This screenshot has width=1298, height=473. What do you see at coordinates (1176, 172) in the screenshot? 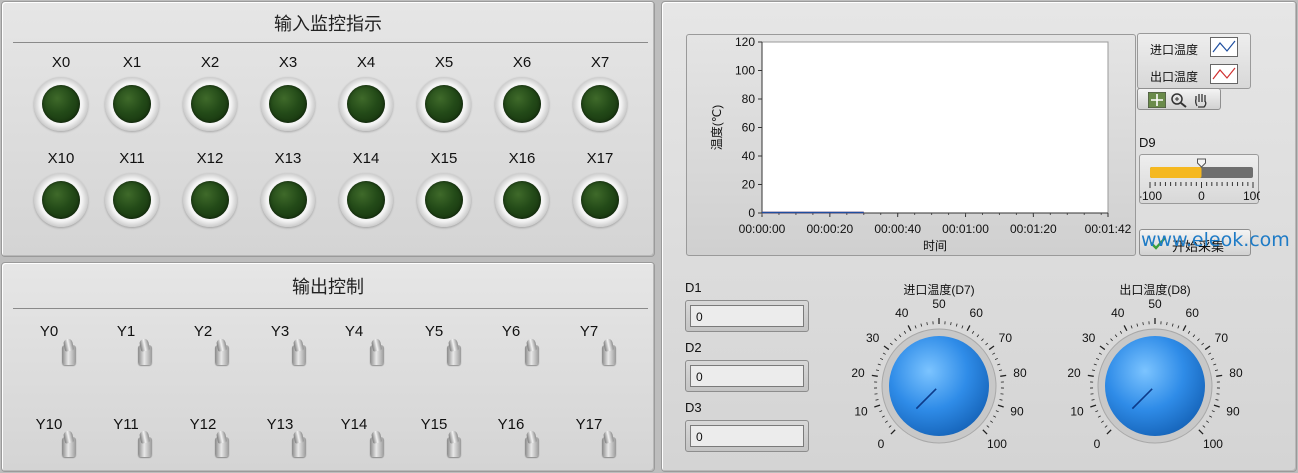
I see `slider-fill` at bounding box center [1176, 172].